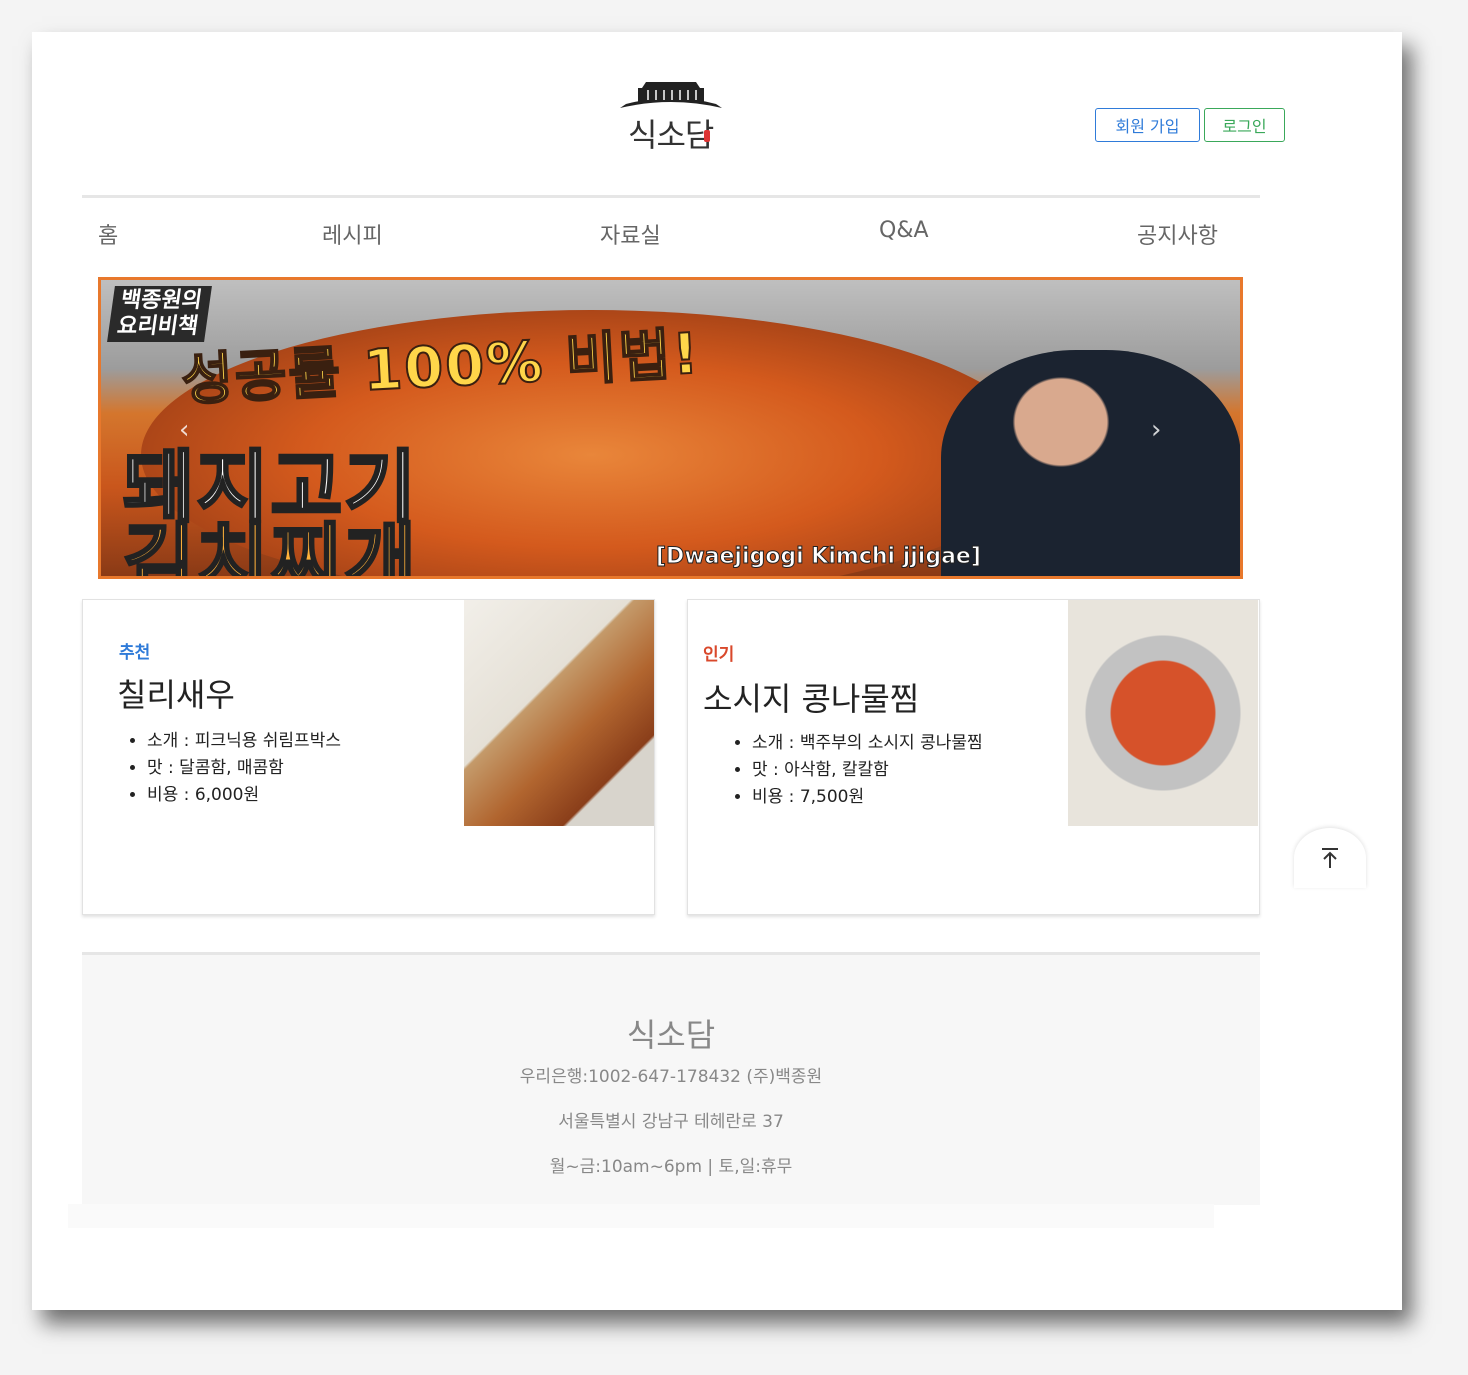  What do you see at coordinates (671, 235) in the screenshot?
I see `main-nav: 홈 레시피 자료실 Q&A 공지사항` at bounding box center [671, 235].